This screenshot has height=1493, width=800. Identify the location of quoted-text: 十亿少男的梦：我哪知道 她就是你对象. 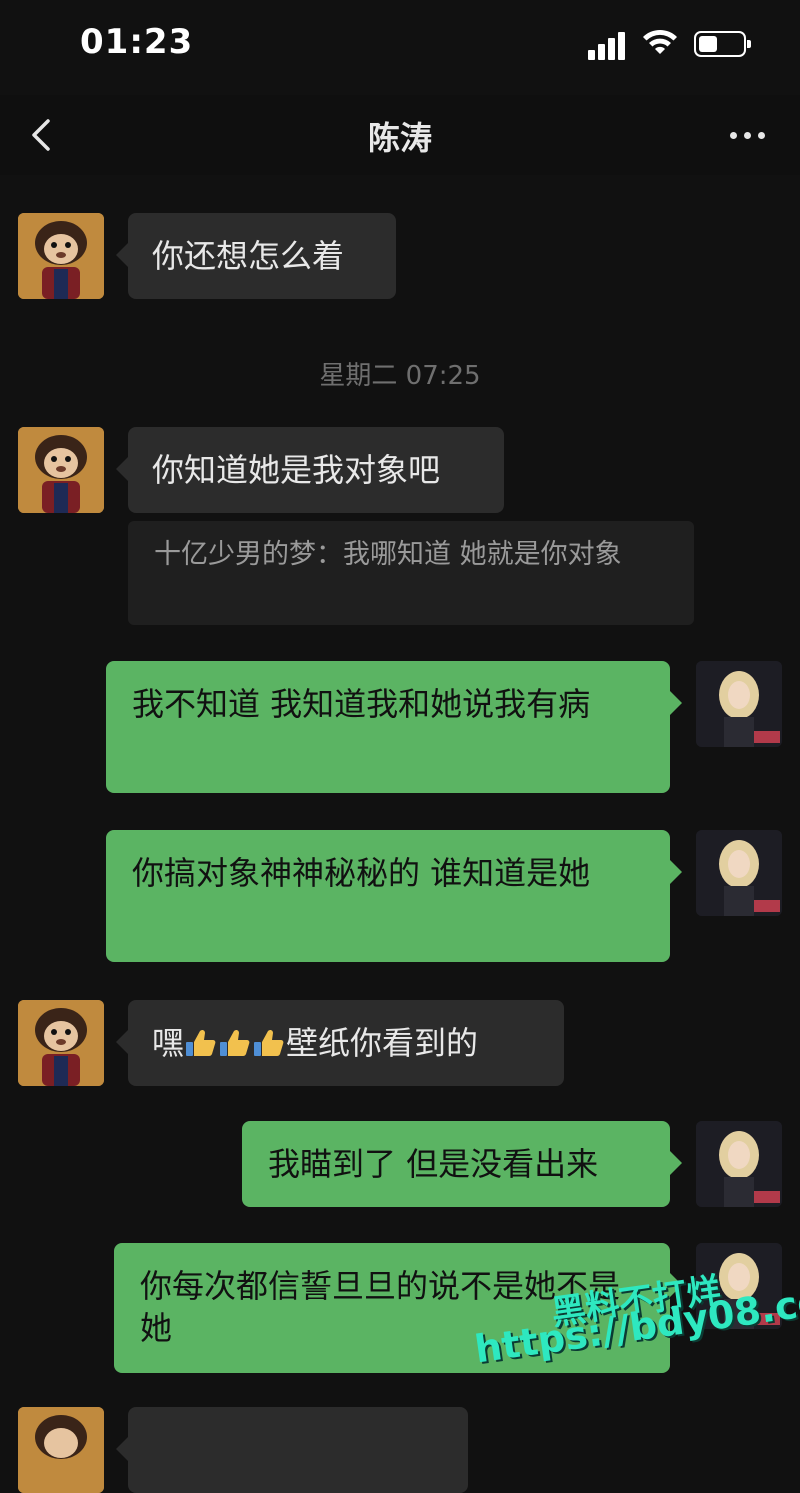
(388, 554).